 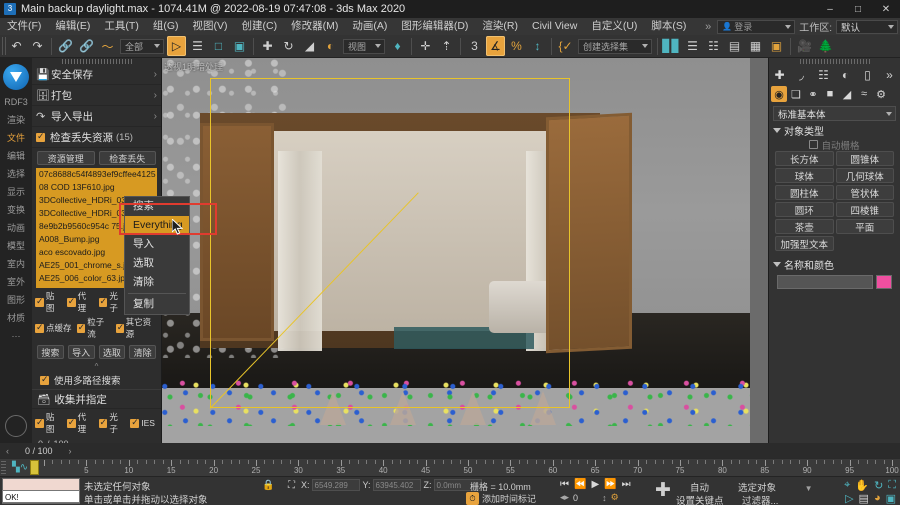 What do you see at coordinates (864, 209) in the screenshot?
I see `pyramid-button: 四棱锥` at bounding box center [864, 209].